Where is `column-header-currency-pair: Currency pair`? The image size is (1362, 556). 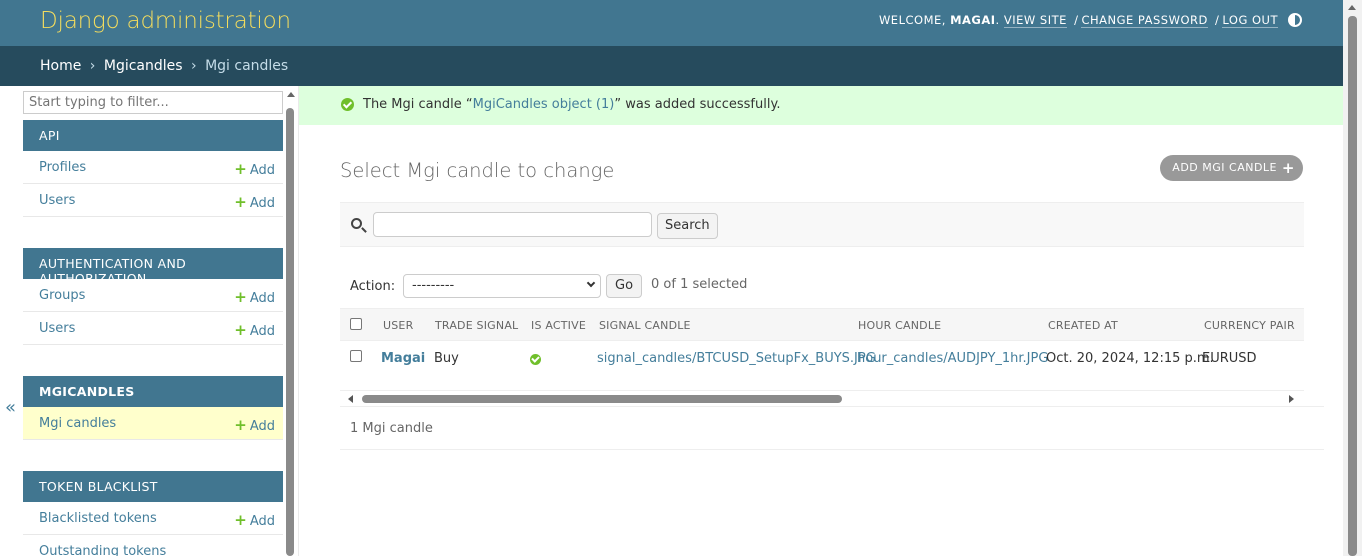 column-header-currency-pair: Currency pair is located at coordinates (1249, 325).